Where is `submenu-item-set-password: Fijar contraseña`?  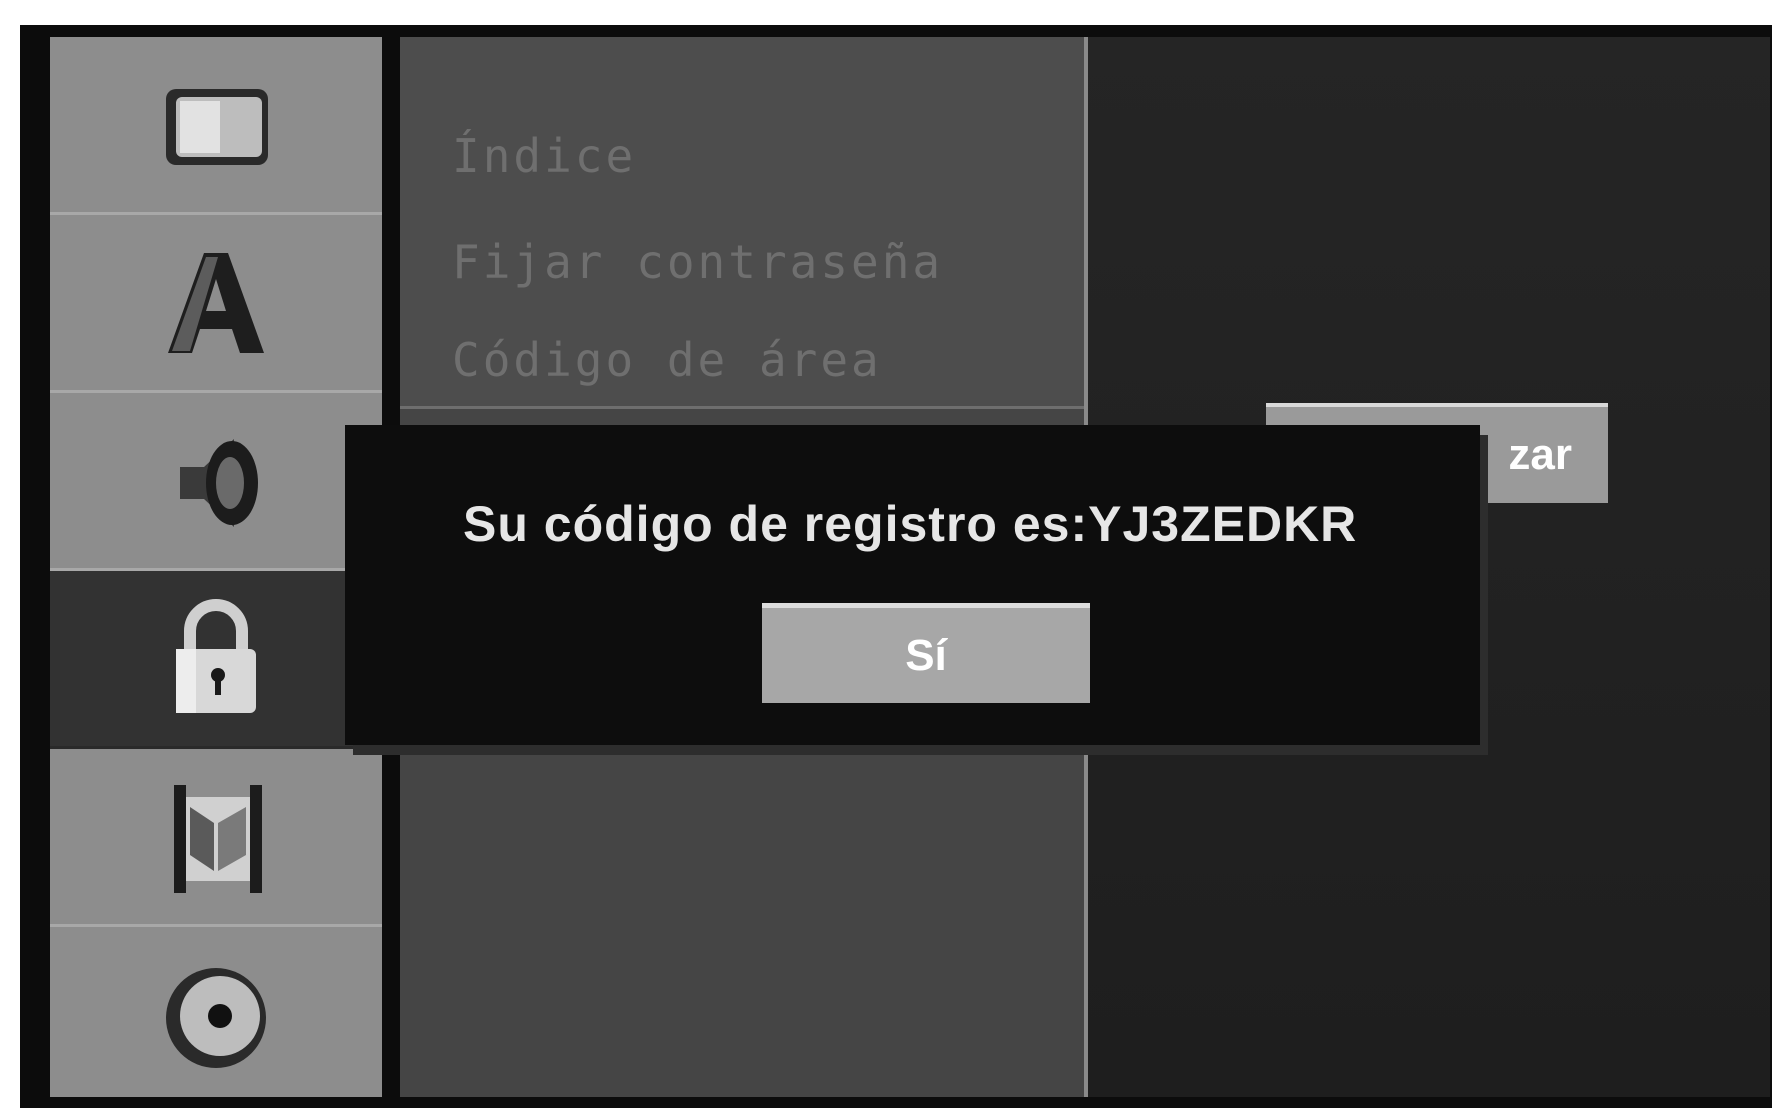
submenu-item-set-password: Fijar contraseña is located at coordinates (697, 262).